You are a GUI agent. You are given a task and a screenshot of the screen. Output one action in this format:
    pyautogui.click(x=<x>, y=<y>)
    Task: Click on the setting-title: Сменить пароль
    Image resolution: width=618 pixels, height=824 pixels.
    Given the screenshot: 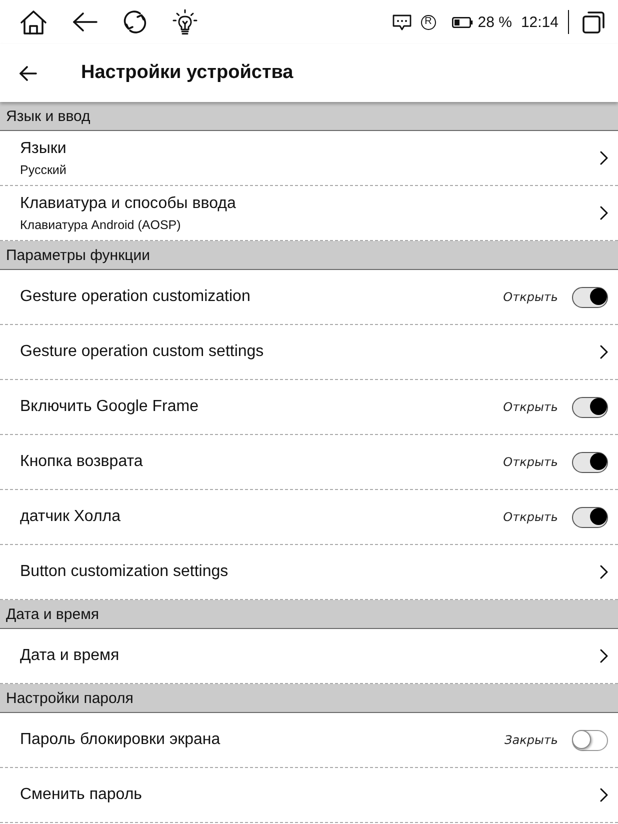 What is the action you would take?
    pyautogui.click(x=81, y=795)
    